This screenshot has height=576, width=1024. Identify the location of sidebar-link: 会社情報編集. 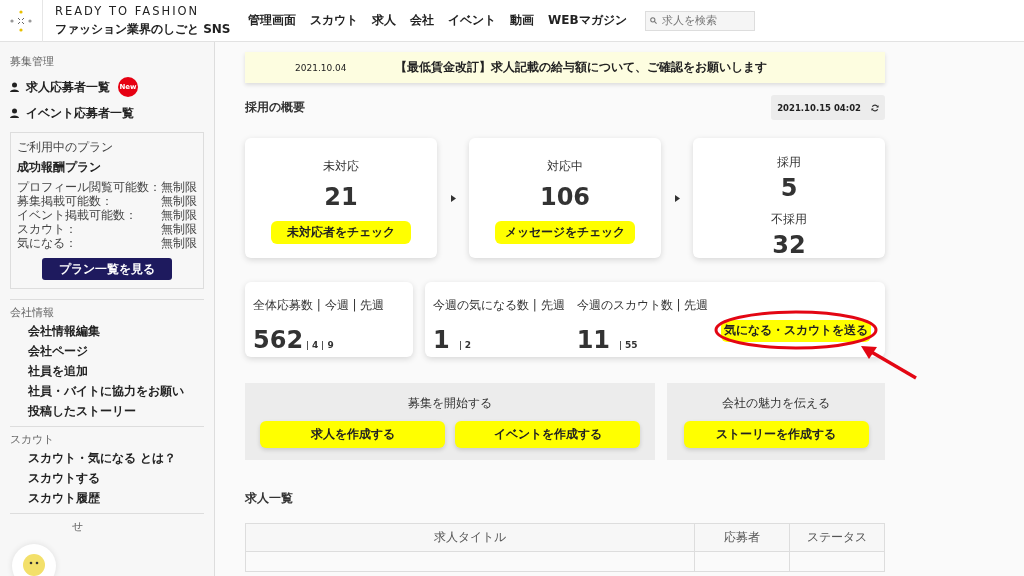
(107, 331).